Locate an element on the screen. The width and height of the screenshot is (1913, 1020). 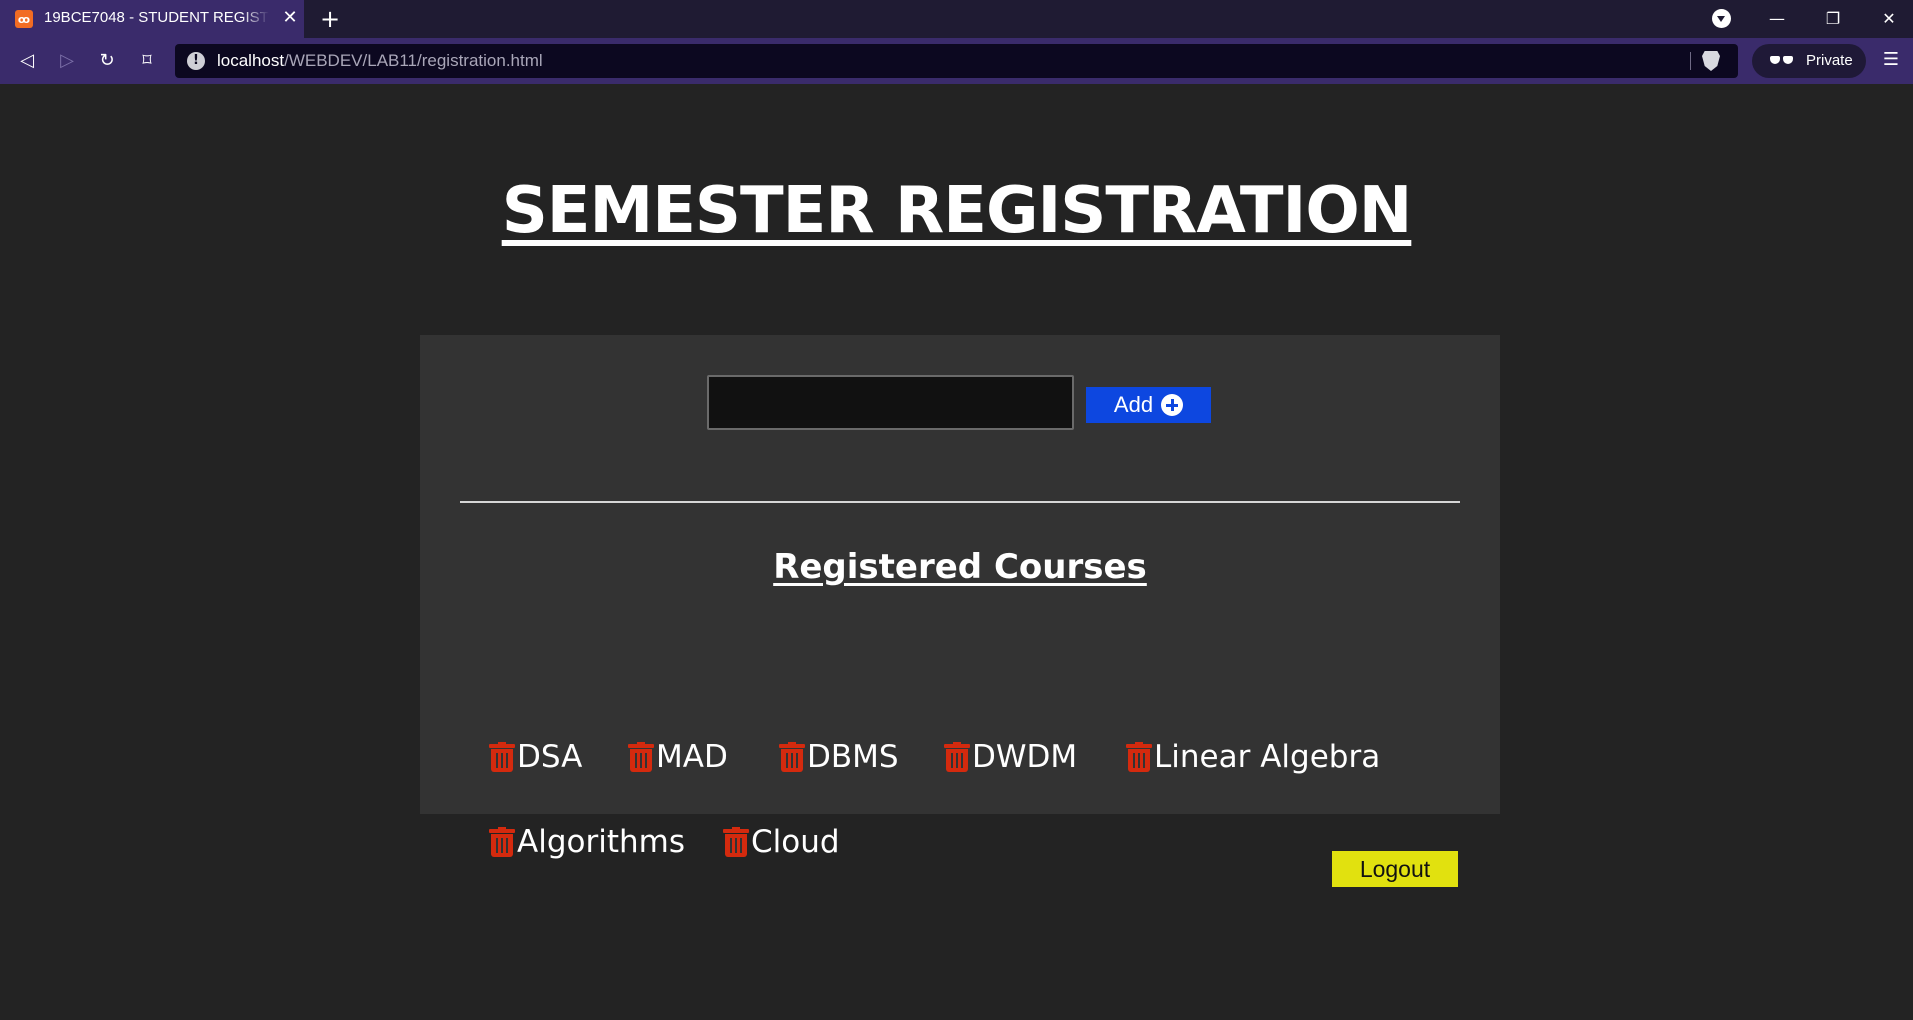
course-item: DBMS is located at coordinates (839, 757).